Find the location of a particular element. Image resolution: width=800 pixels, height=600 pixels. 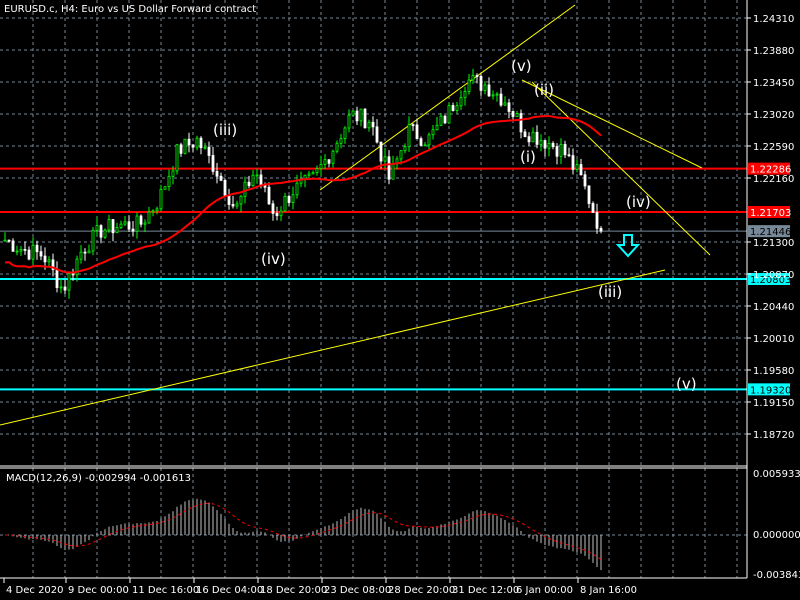

price-axis-label: 1.24310 is located at coordinates (773, 19).